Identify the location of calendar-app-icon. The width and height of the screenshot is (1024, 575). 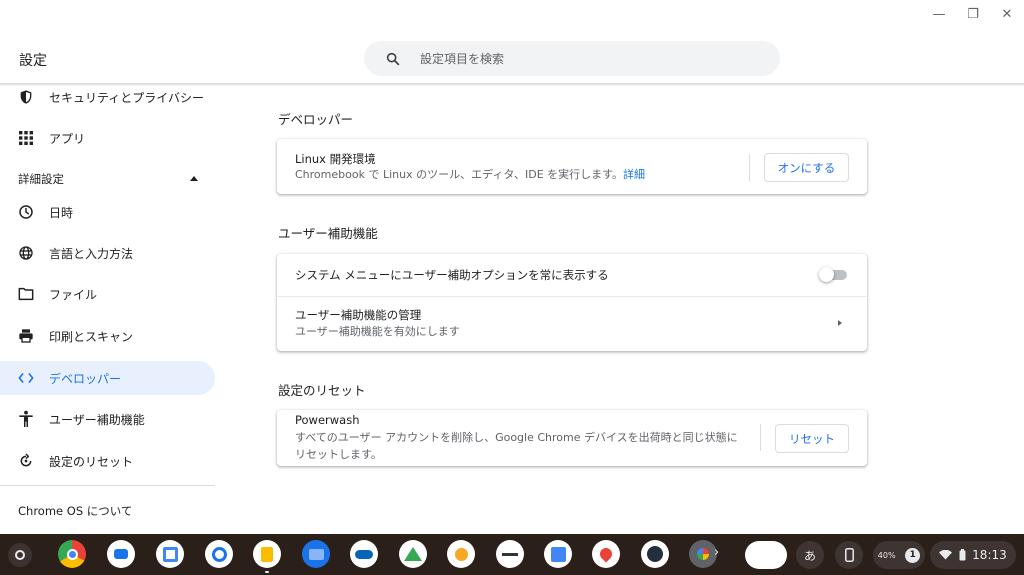
(170, 554).